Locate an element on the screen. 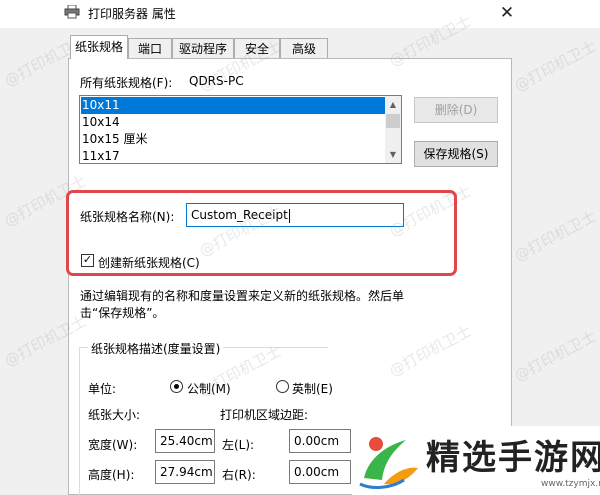  tab-security: 安全 is located at coordinates (257, 48).